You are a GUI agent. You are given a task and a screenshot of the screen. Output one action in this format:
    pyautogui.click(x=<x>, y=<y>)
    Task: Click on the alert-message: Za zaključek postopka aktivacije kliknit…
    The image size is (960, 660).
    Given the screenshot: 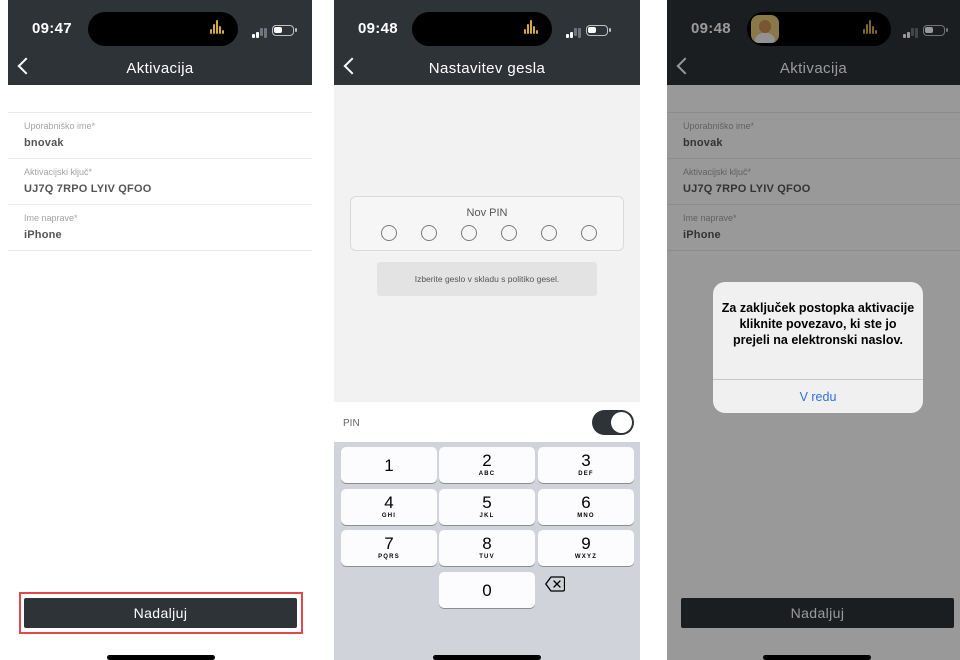 What is the action you would take?
    pyautogui.click(x=818, y=324)
    